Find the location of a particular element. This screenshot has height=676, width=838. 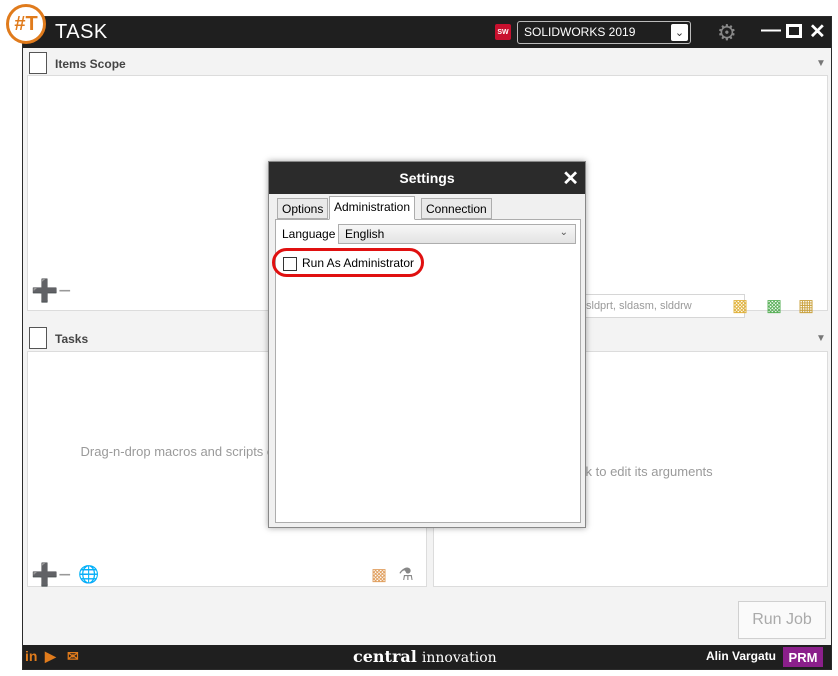

dialog-title: Settings is located at coordinates (427, 178).